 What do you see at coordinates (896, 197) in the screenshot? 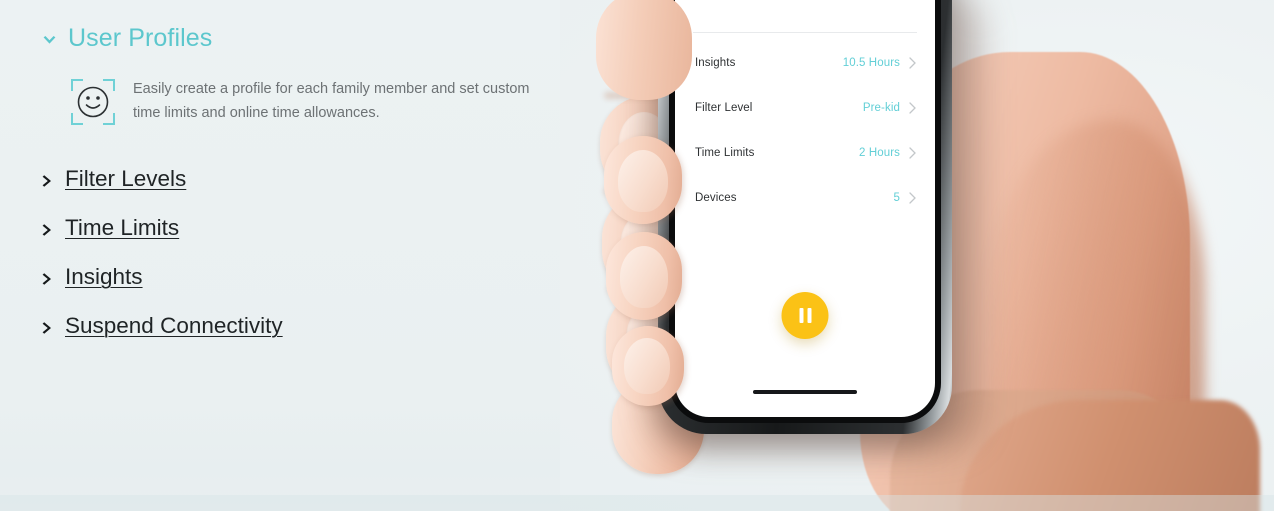
I see `settings-row-value: 5` at bounding box center [896, 197].